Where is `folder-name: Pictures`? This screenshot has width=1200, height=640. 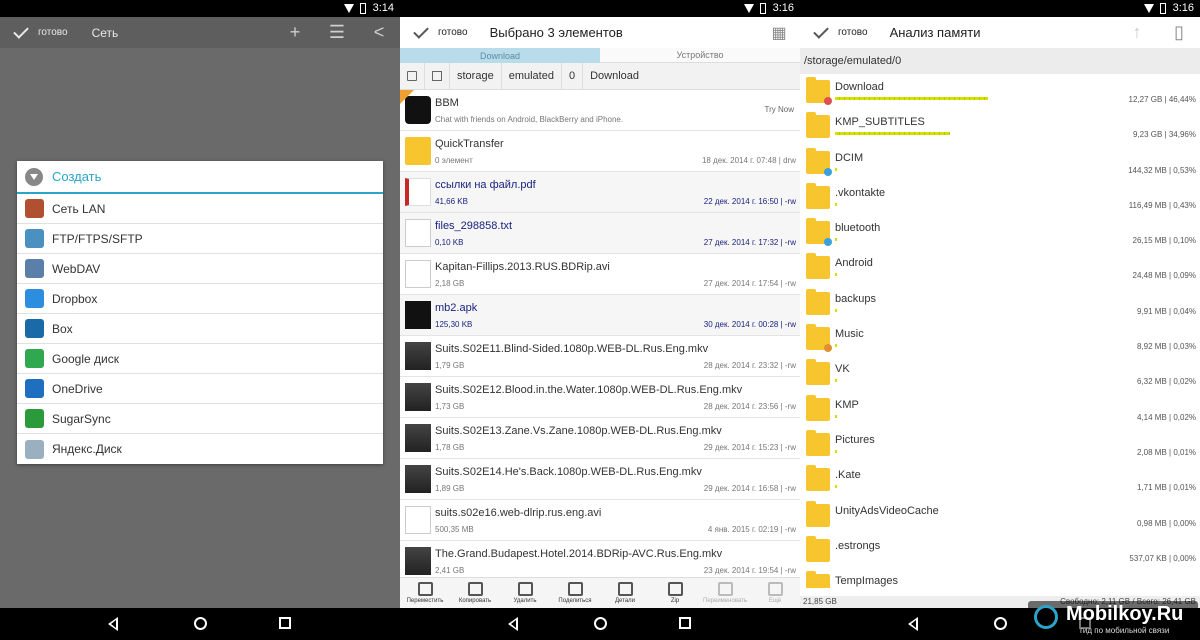 folder-name: Pictures is located at coordinates (855, 439).